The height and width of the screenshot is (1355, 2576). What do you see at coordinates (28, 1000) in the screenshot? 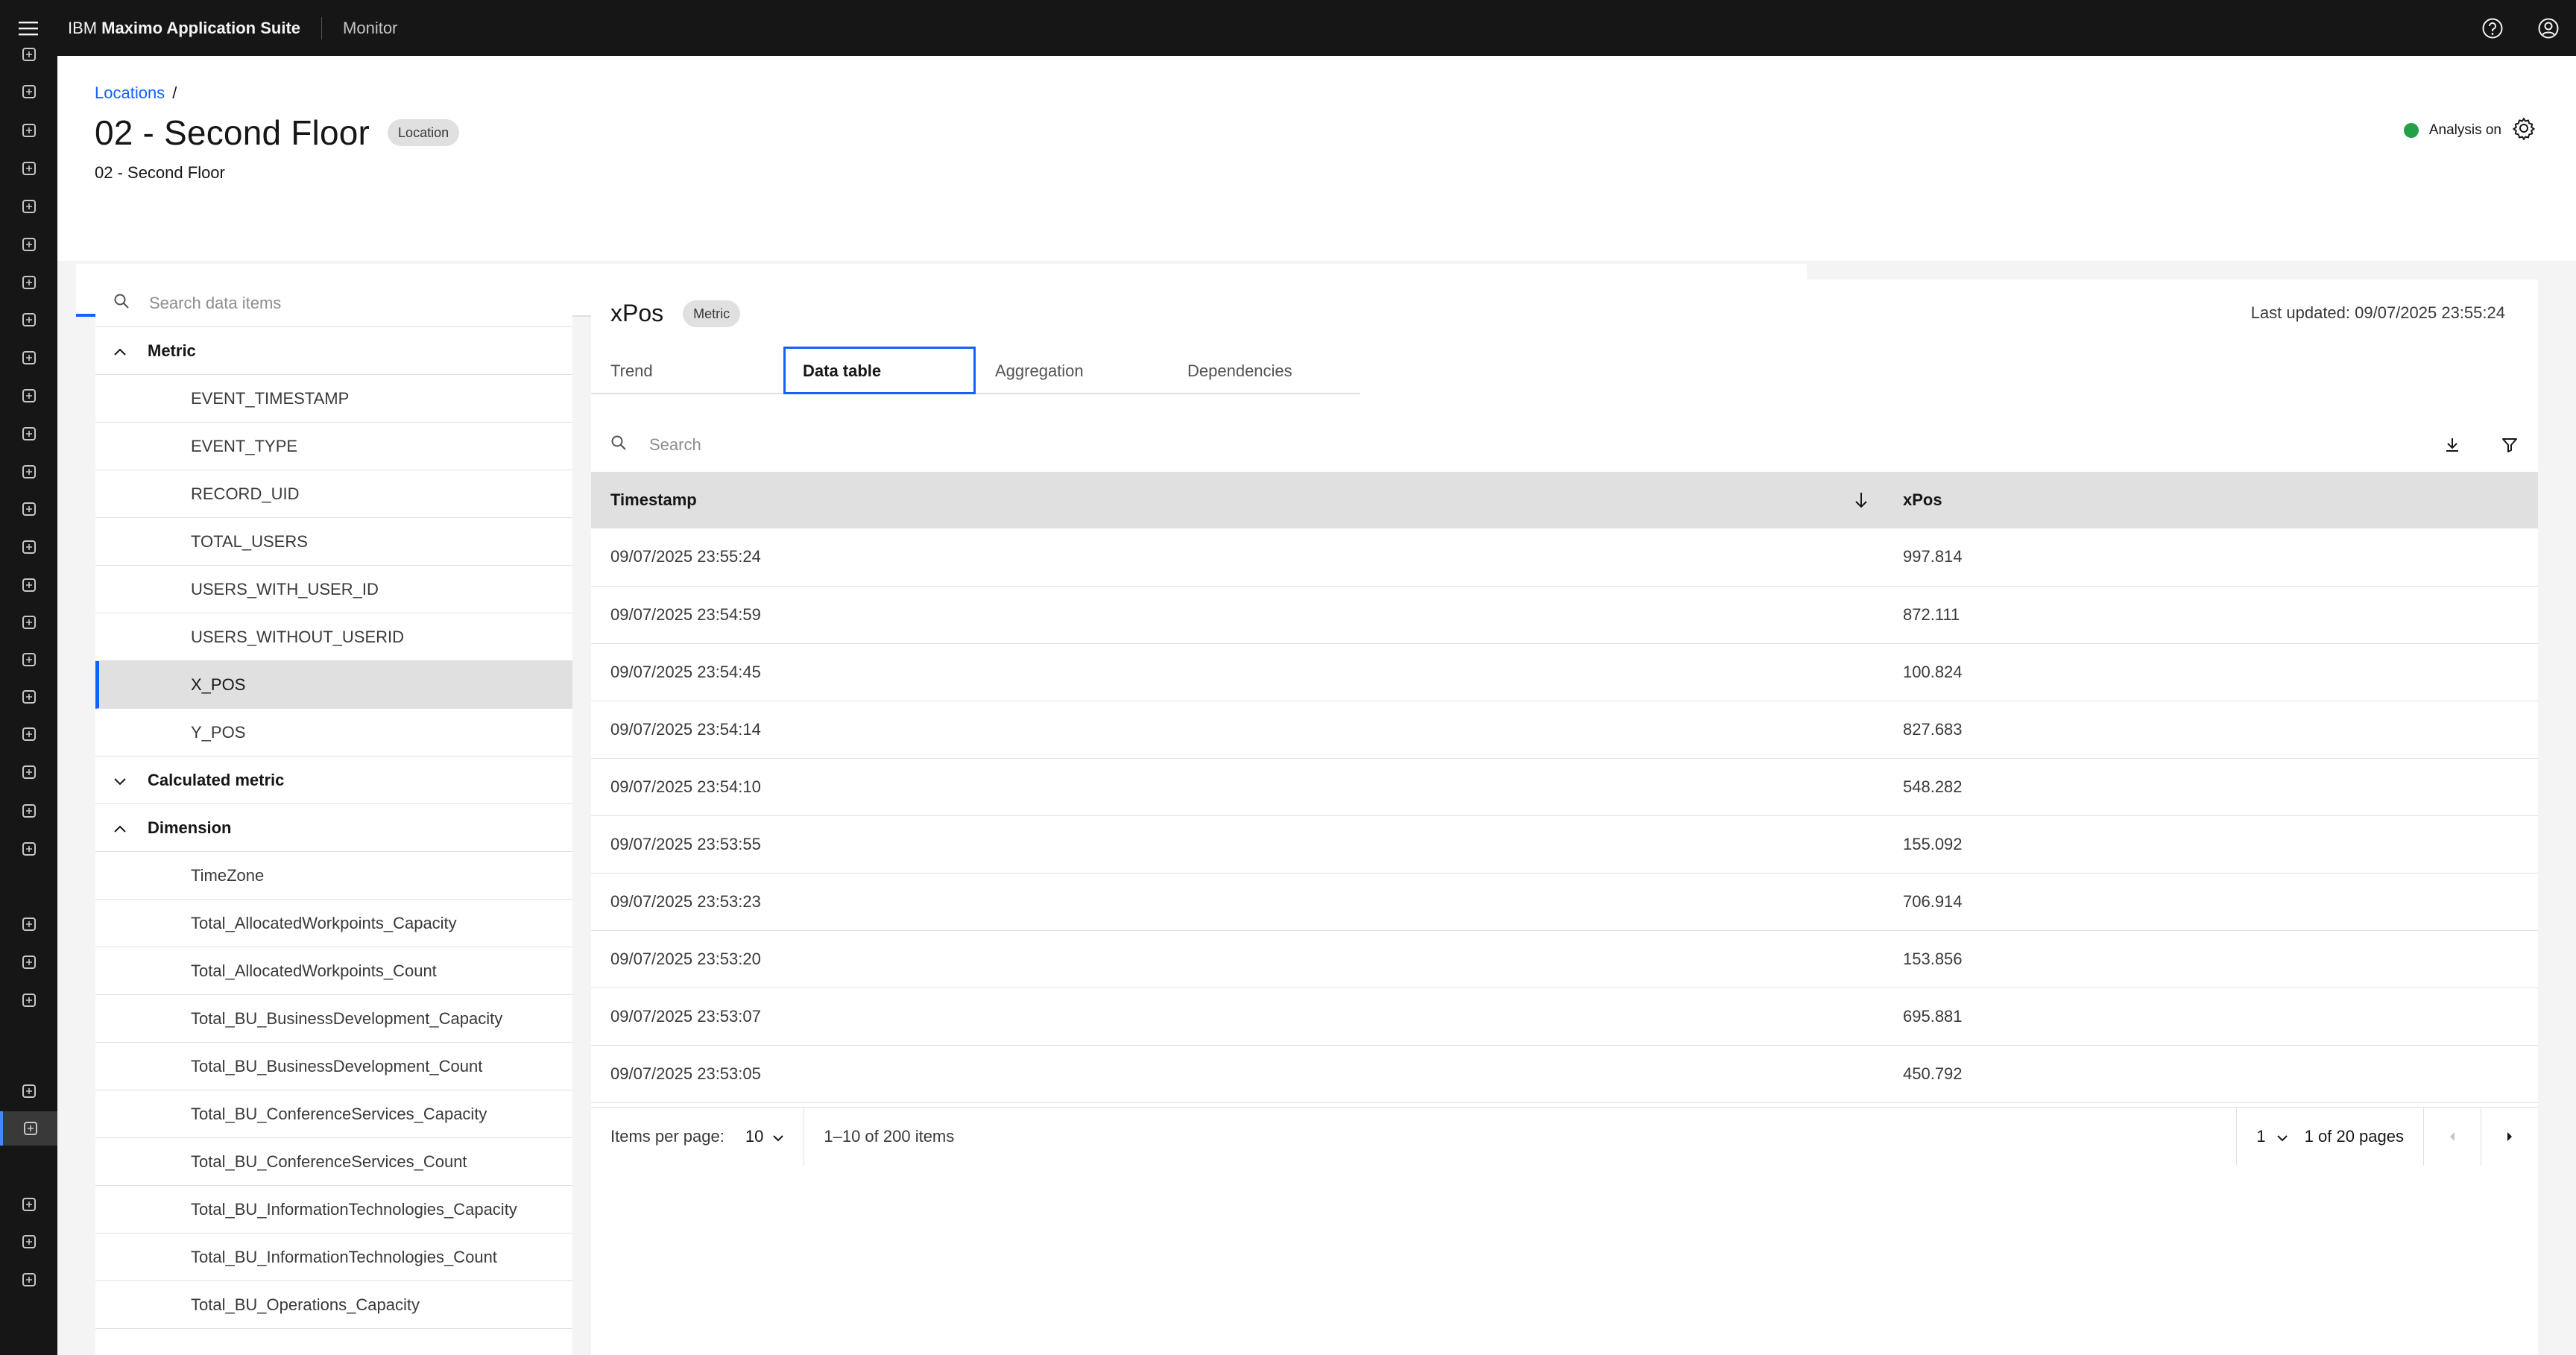
I see `hierarchy-icon` at bounding box center [28, 1000].